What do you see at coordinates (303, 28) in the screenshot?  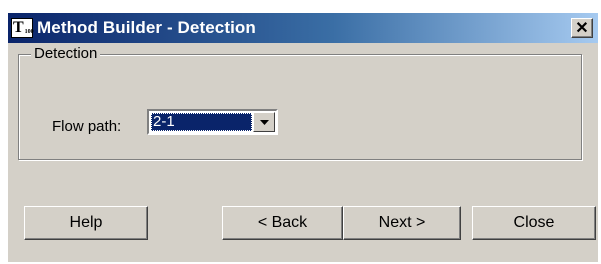 I see `title-bar: T 100 Method Builder - Detection ✕` at bounding box center [303, 28].